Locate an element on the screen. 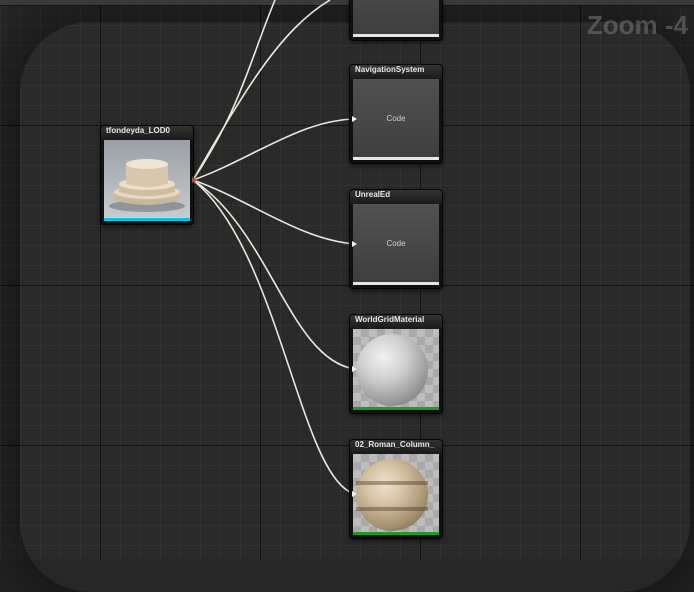  wire-to-unrealed is located at coordinates (274, 212).